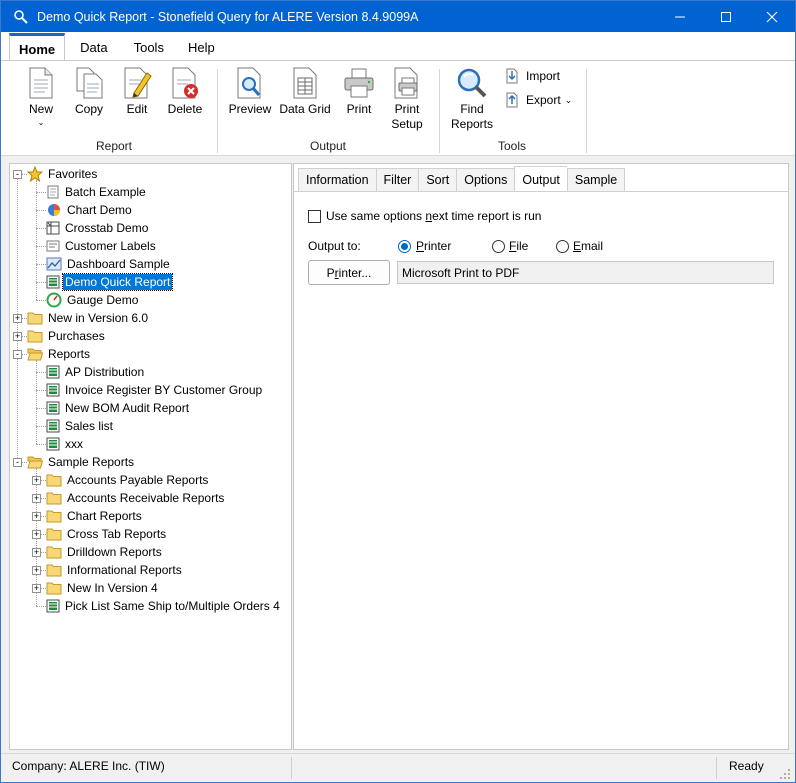 This screenshot has width=796, height=783. I want to click on tree-node-fav-item: Batch Example, so click(97, 192).